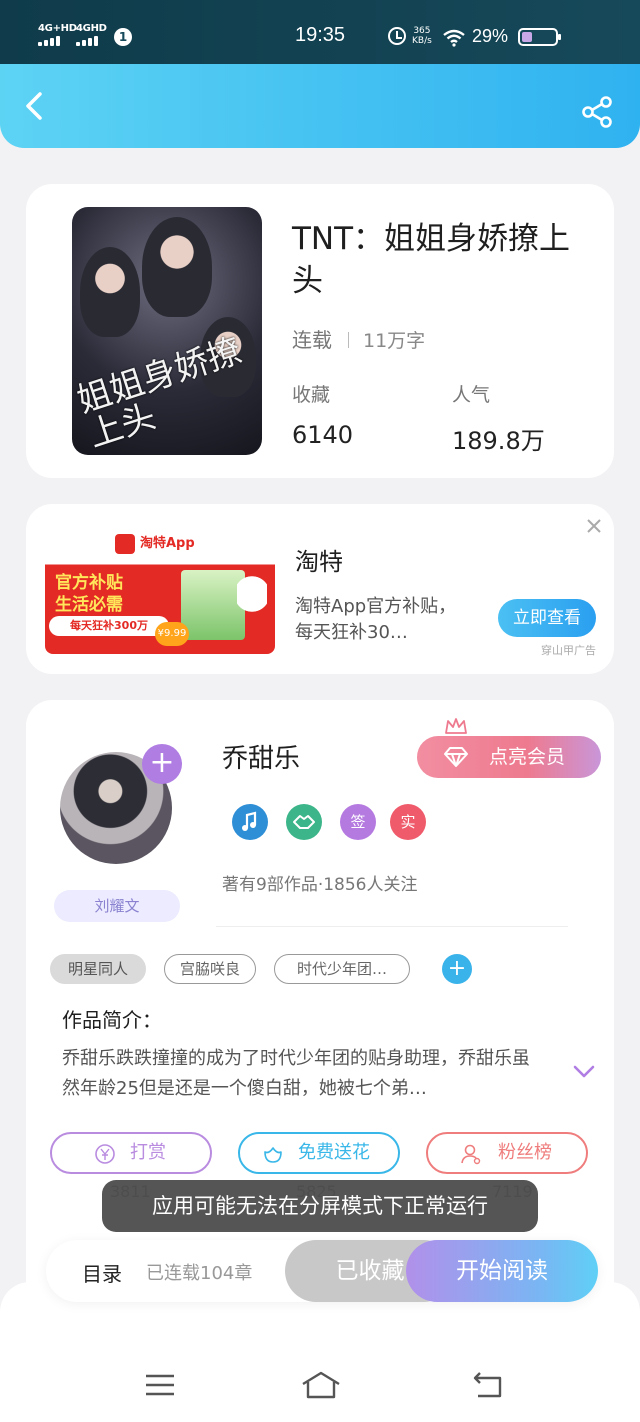 The image size is (640, 1422). Describe the element at coordinates (261, 756) in the screenshot. I see `author-name: 乔甜乐` at that location.